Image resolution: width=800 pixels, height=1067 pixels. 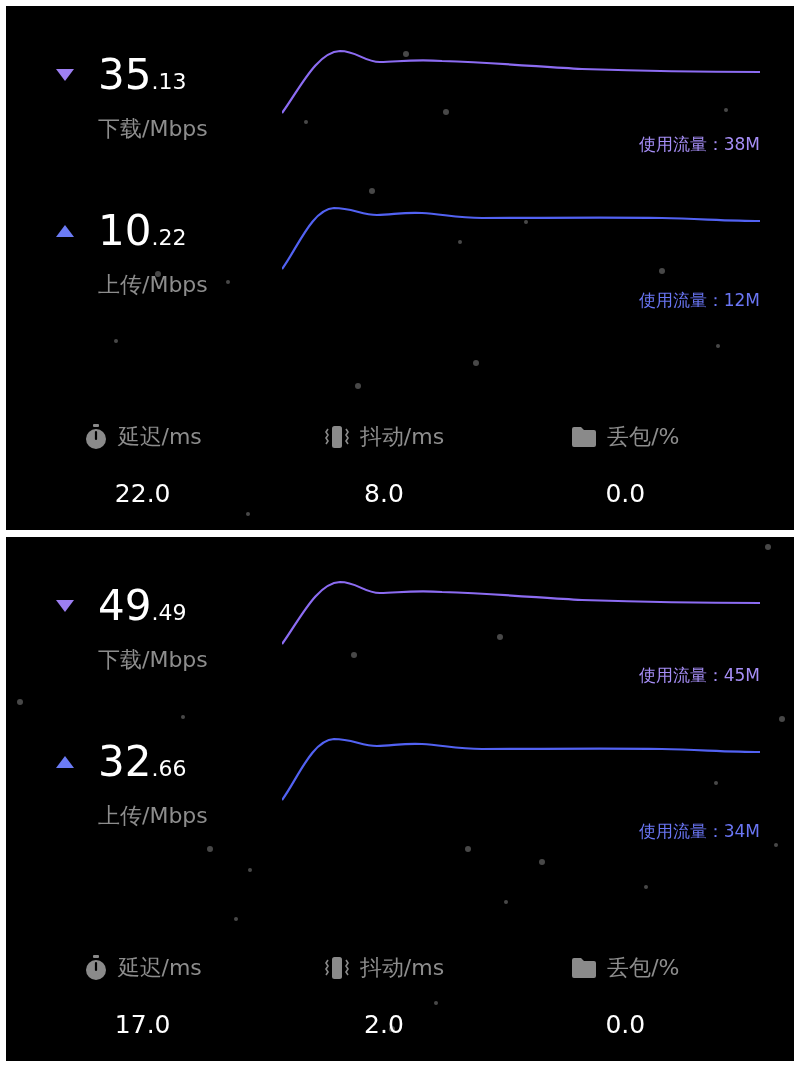 I want to click on metric-value: 8.0, so click(x=384, y=494).